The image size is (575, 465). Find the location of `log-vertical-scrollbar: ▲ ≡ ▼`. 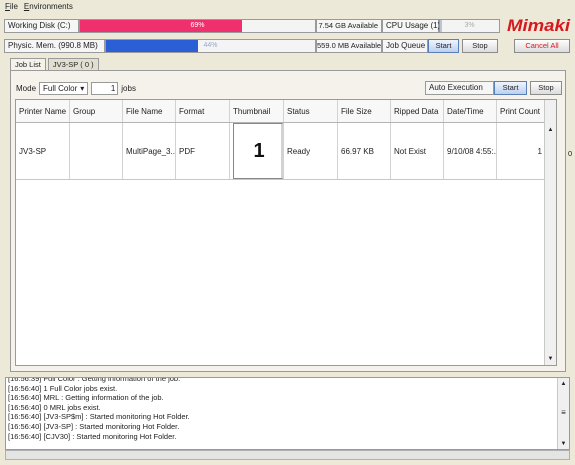

log-vertical-scrollbar: ▲ ≡ ▼ is located at coordinates (563, 413).